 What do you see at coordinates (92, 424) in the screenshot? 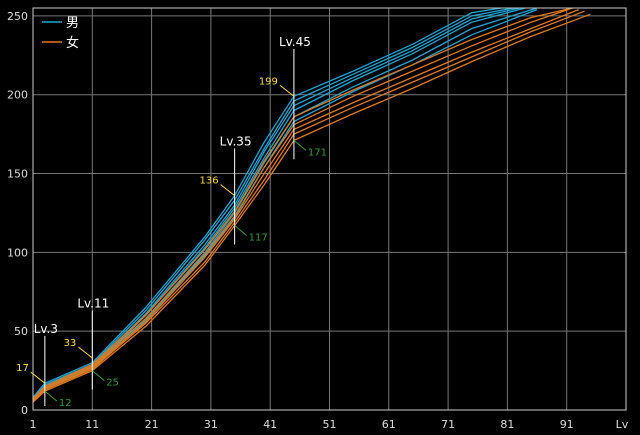
I see `x-tick-label: 11` at bounding box center [92, 424].